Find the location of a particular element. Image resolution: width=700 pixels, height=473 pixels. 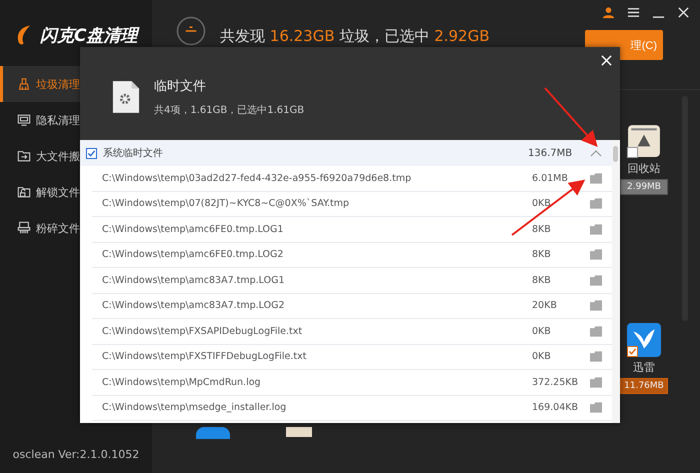

size-badge: 2.99MB is located at coordinates (644, 187).